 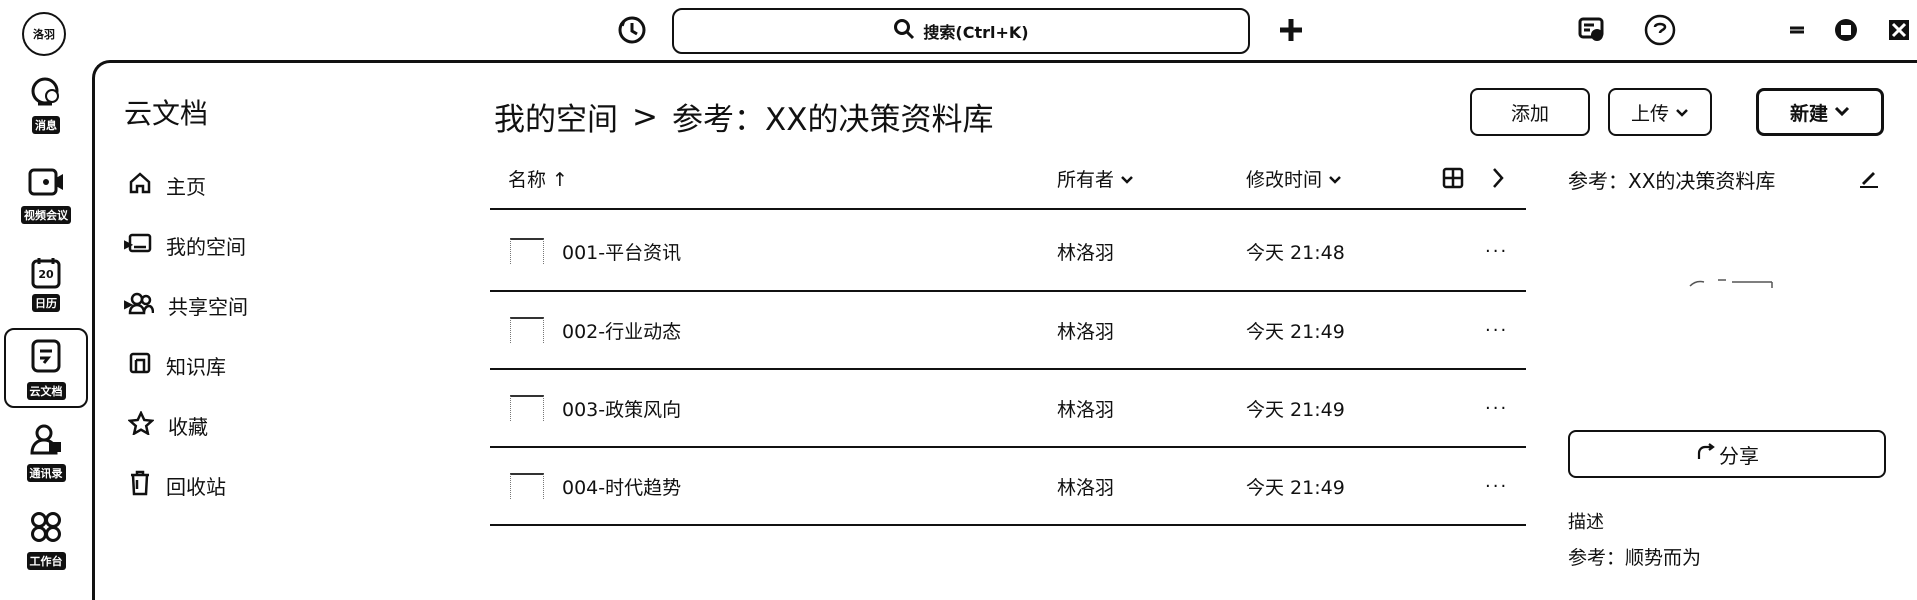 What do you see at coordinates (1295, 252) in the screenshot?
I see `file-modified: 今天 21:48` at bounding box center [1295, 252].